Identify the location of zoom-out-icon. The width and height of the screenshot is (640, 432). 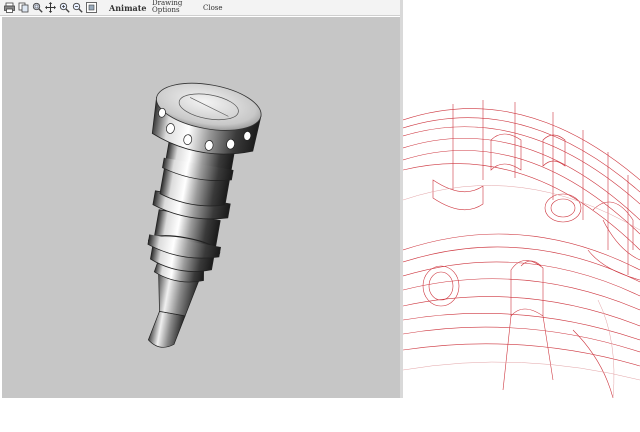
(77, 7).